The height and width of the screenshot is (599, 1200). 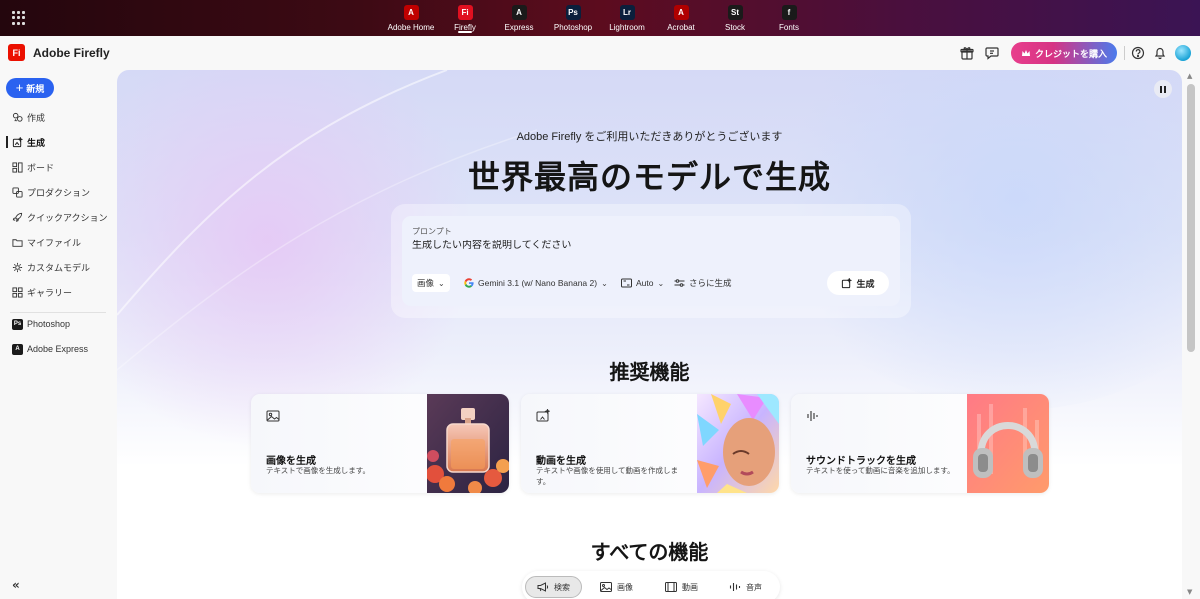 What do you see at coordinates (647, 245) in the screenshot?
I see `prompt-input` at bounding box center [647, 245].